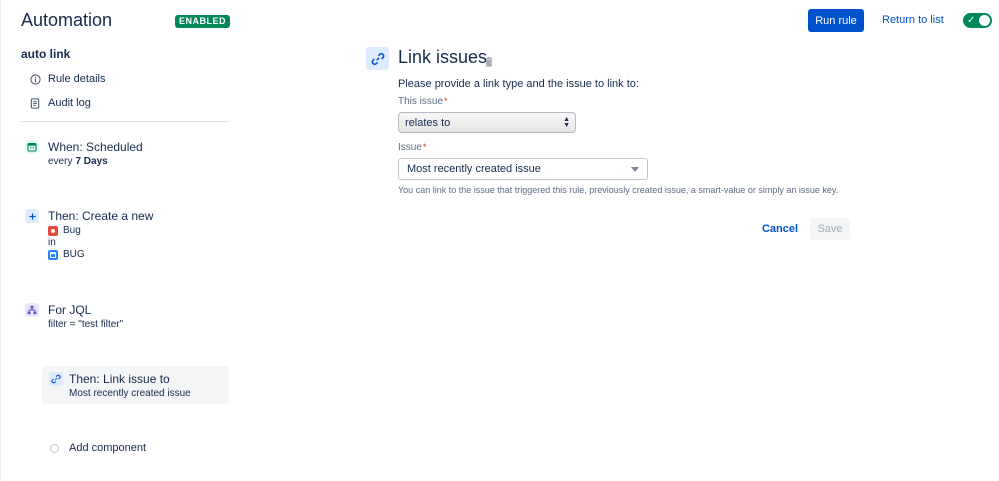 The height and width of the screenshot is (481, 999). What do you see at coordinates (977, 20) in the screenshot?
I see `rule-enabled-toggle: ✓` at bounding box center [977, 20].